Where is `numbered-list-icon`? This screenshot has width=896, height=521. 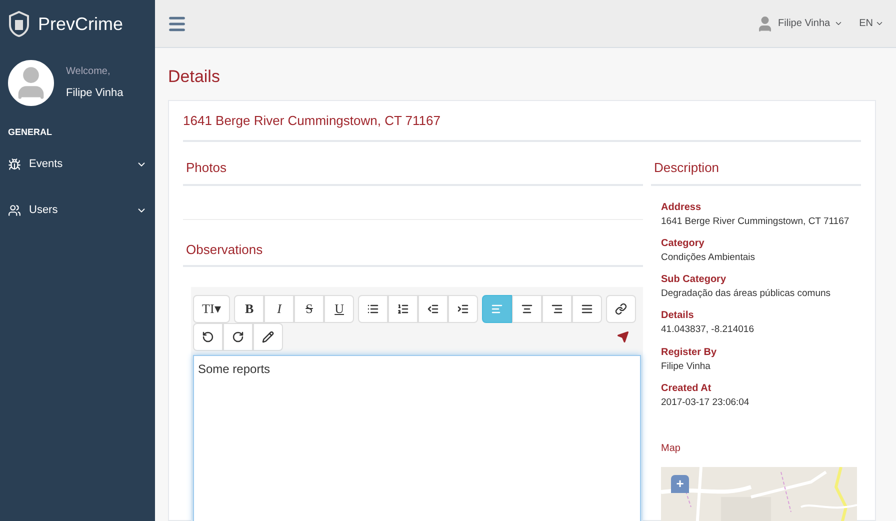 numbered-list-icon is located at coordinates (403, 309).